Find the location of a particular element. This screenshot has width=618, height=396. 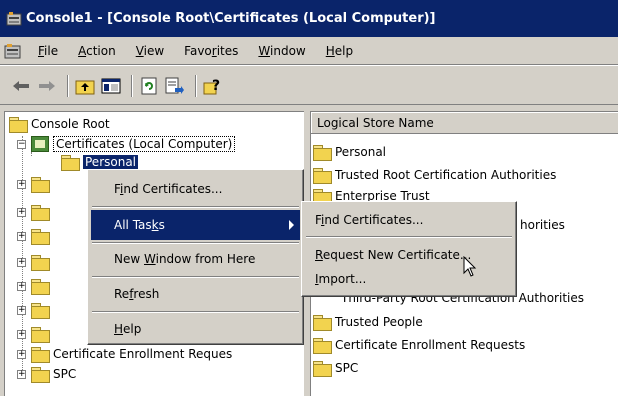

tree-item-certificate-enrollment: + Certificate Enrollment Reques is located at coordinates (124, 354).